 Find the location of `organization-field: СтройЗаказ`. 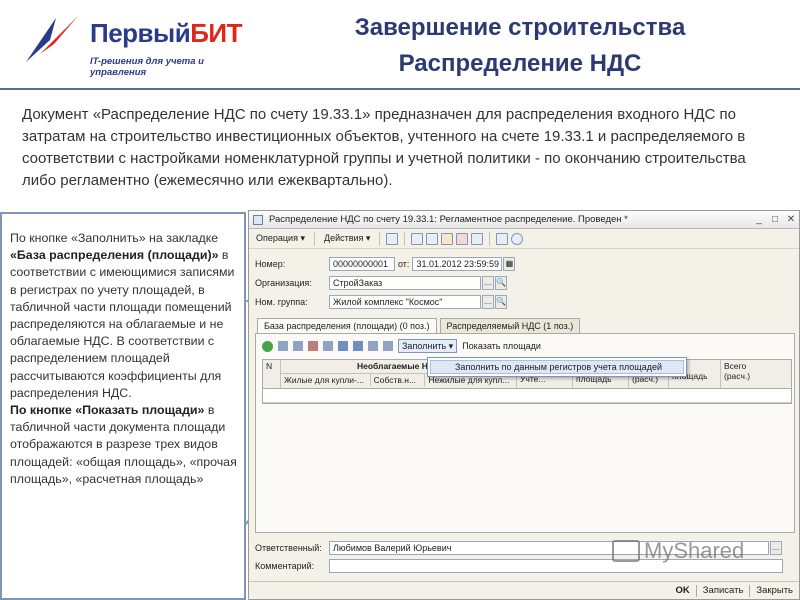

organization-field: СтройЗаказ is located at coordinates (405, 283).